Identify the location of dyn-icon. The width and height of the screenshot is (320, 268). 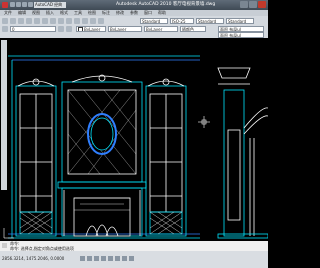
(124, 258).